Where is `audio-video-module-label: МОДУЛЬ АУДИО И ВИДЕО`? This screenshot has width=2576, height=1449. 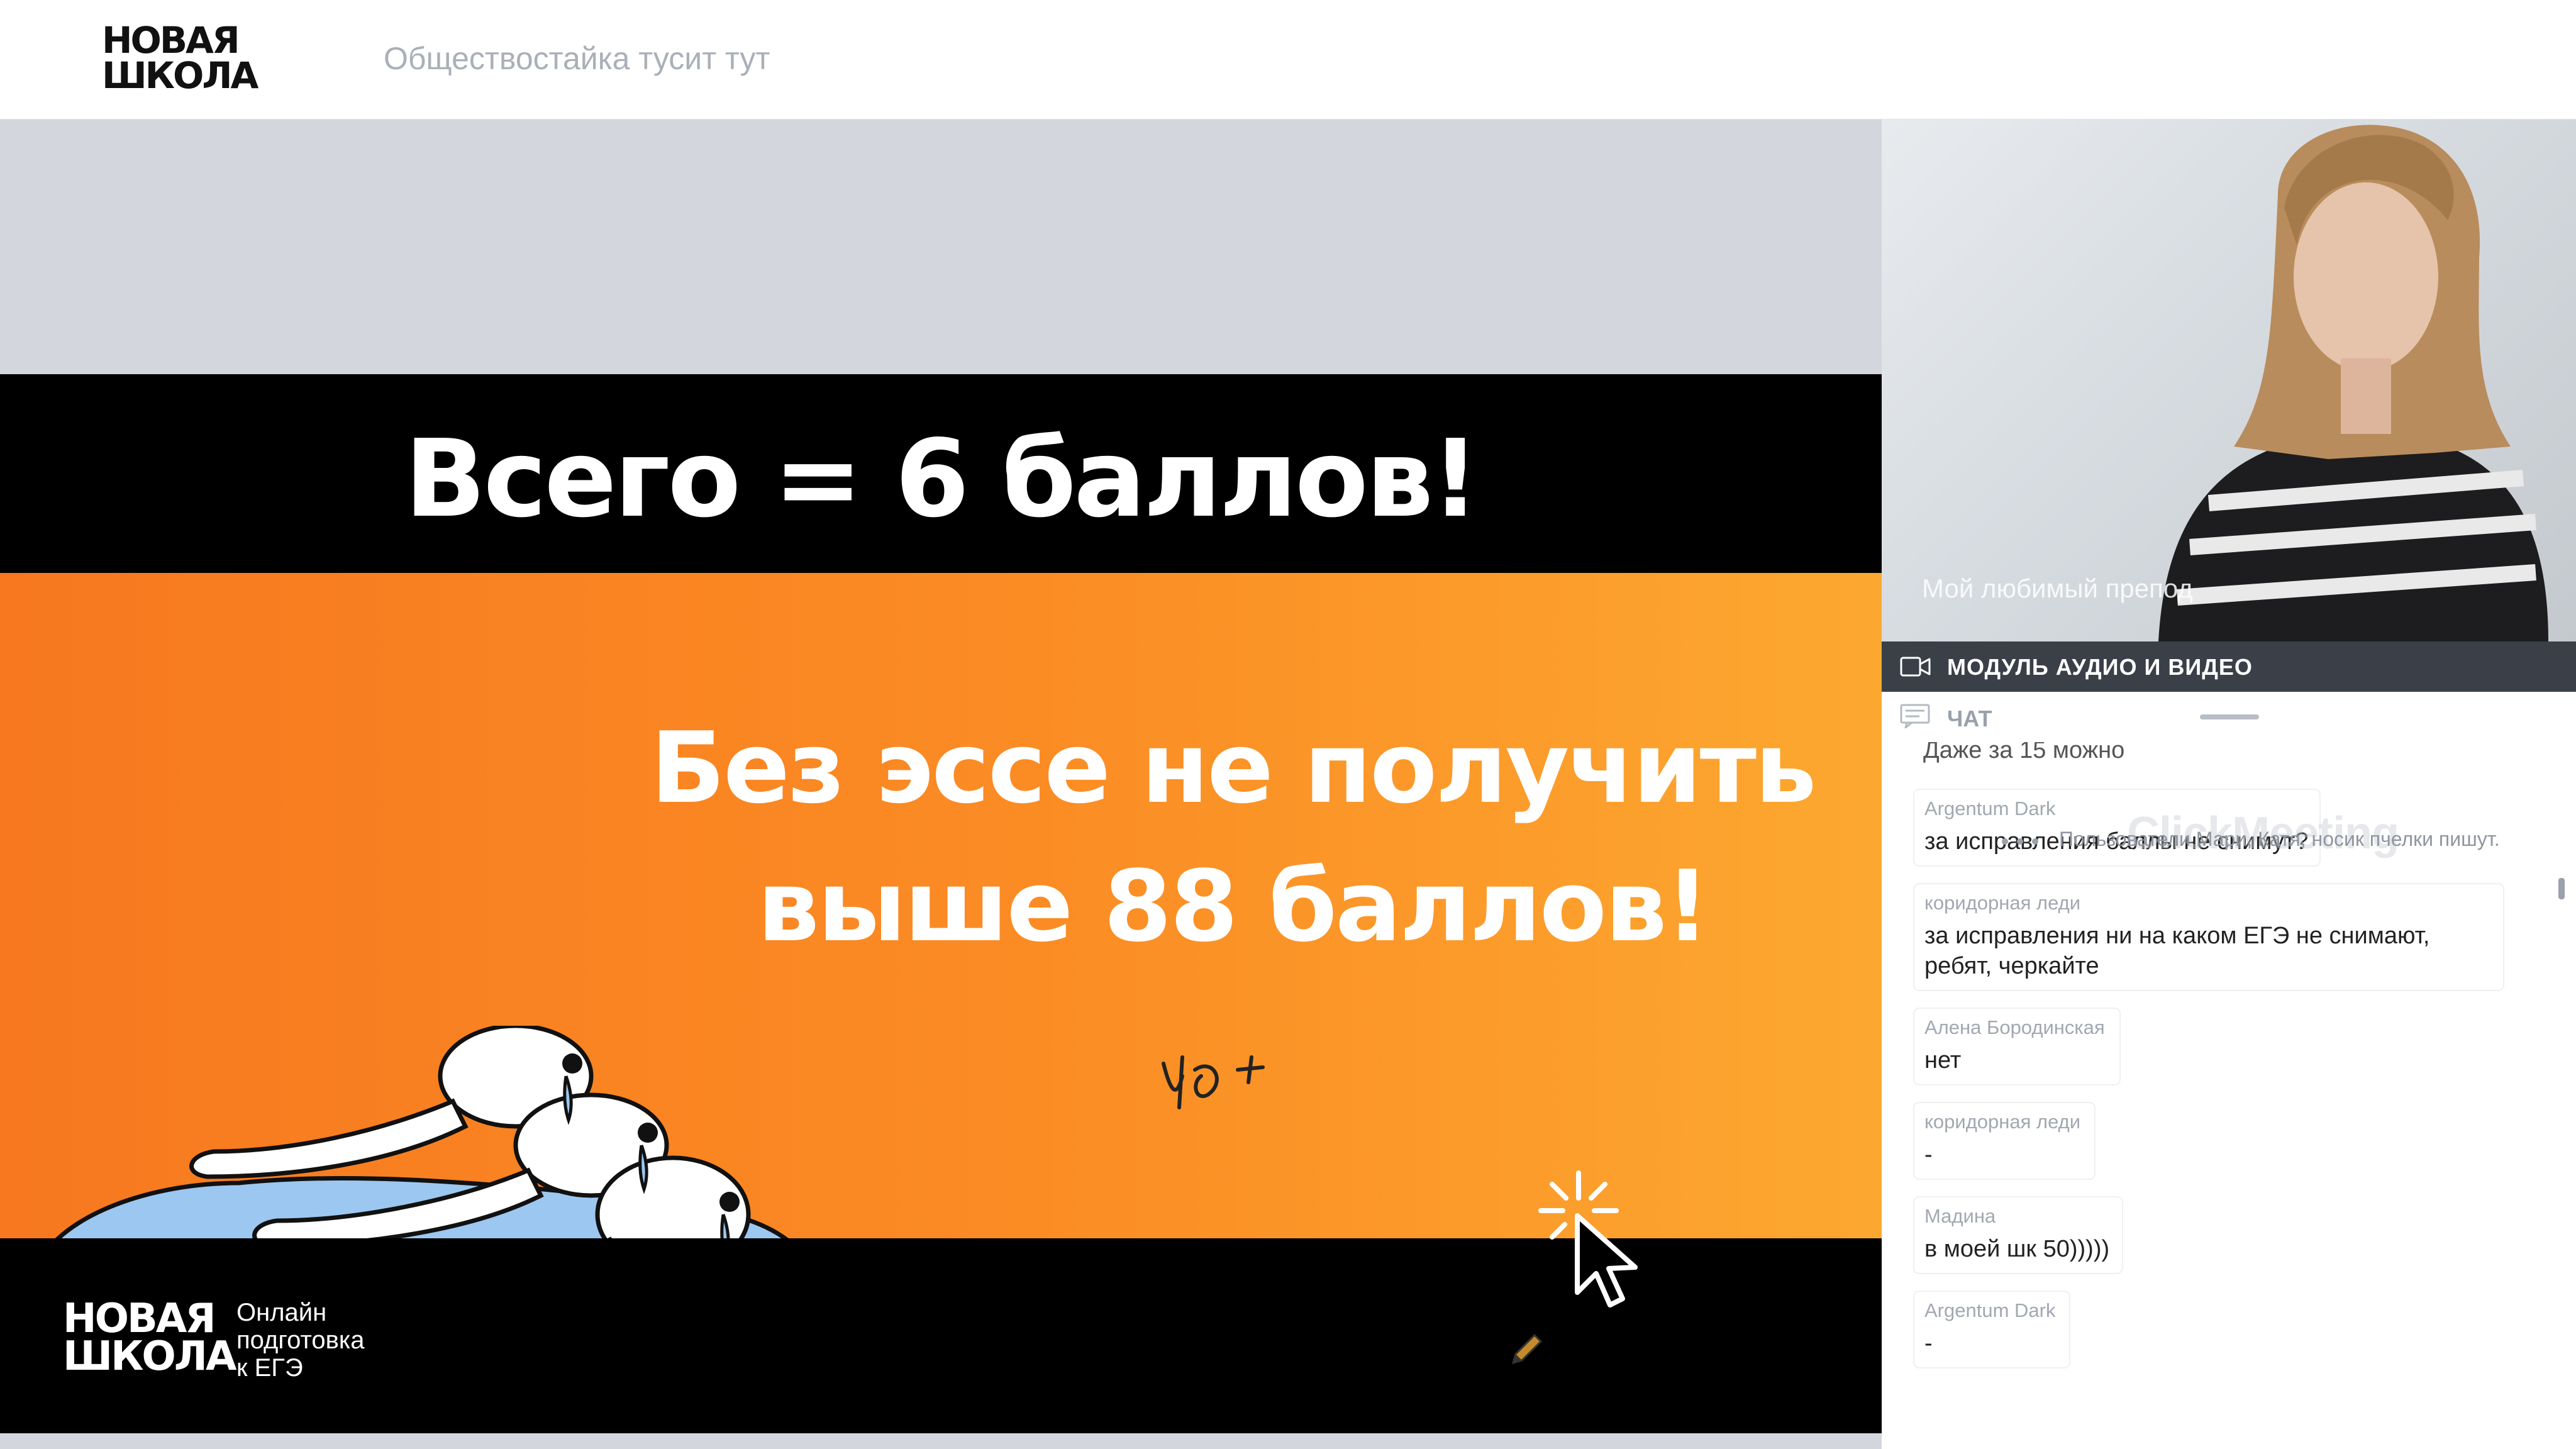
audio-video-module-label: МОДУЛЬ АУДИО И ВИДЕО is located at coordinates (2100, 667).